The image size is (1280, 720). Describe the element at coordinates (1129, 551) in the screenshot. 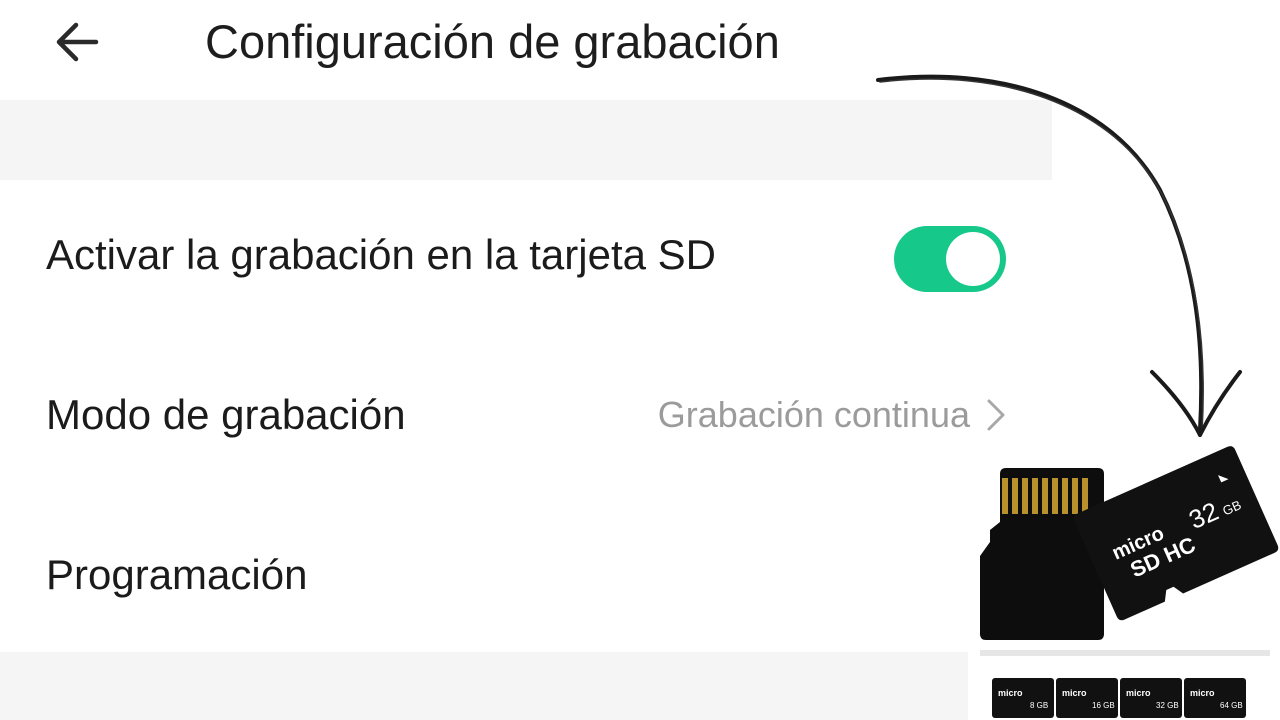

I see `micro-sd-card-icon: micro SD HC 32 GB` at that location.